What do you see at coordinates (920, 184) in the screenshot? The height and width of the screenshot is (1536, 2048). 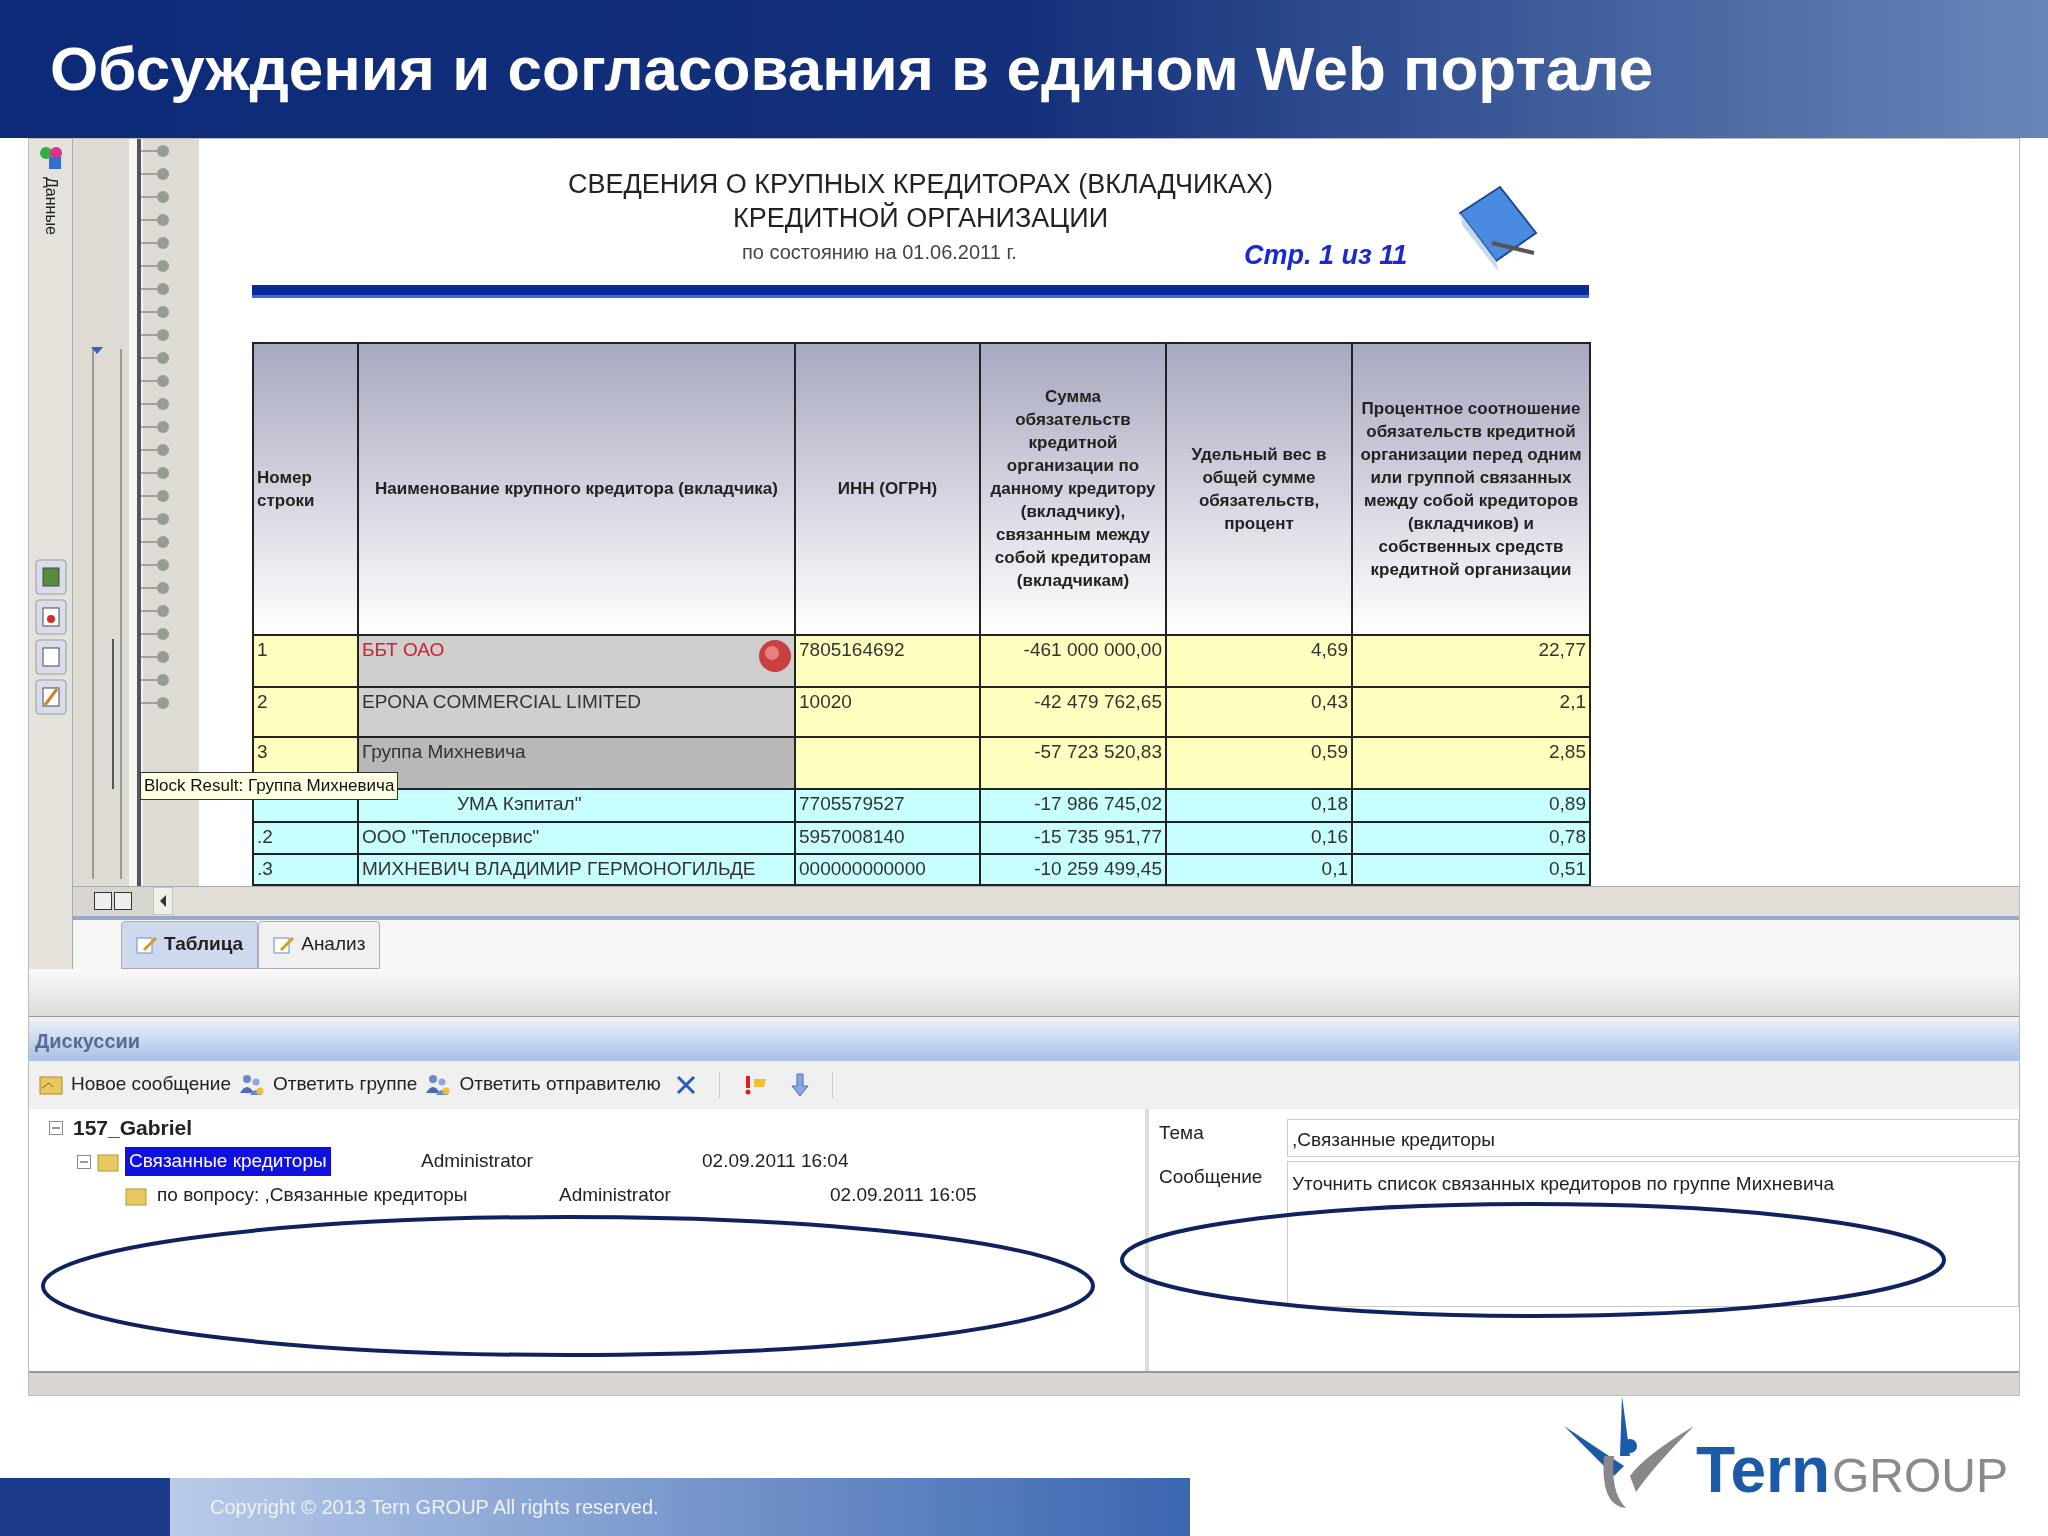 I see `report-title: СВЕДЕНИЯ О КРУПНЫХ КРЕДИТОРАХ (ВКЛАДЧИКАХ)` at bounding box center [920, 184].